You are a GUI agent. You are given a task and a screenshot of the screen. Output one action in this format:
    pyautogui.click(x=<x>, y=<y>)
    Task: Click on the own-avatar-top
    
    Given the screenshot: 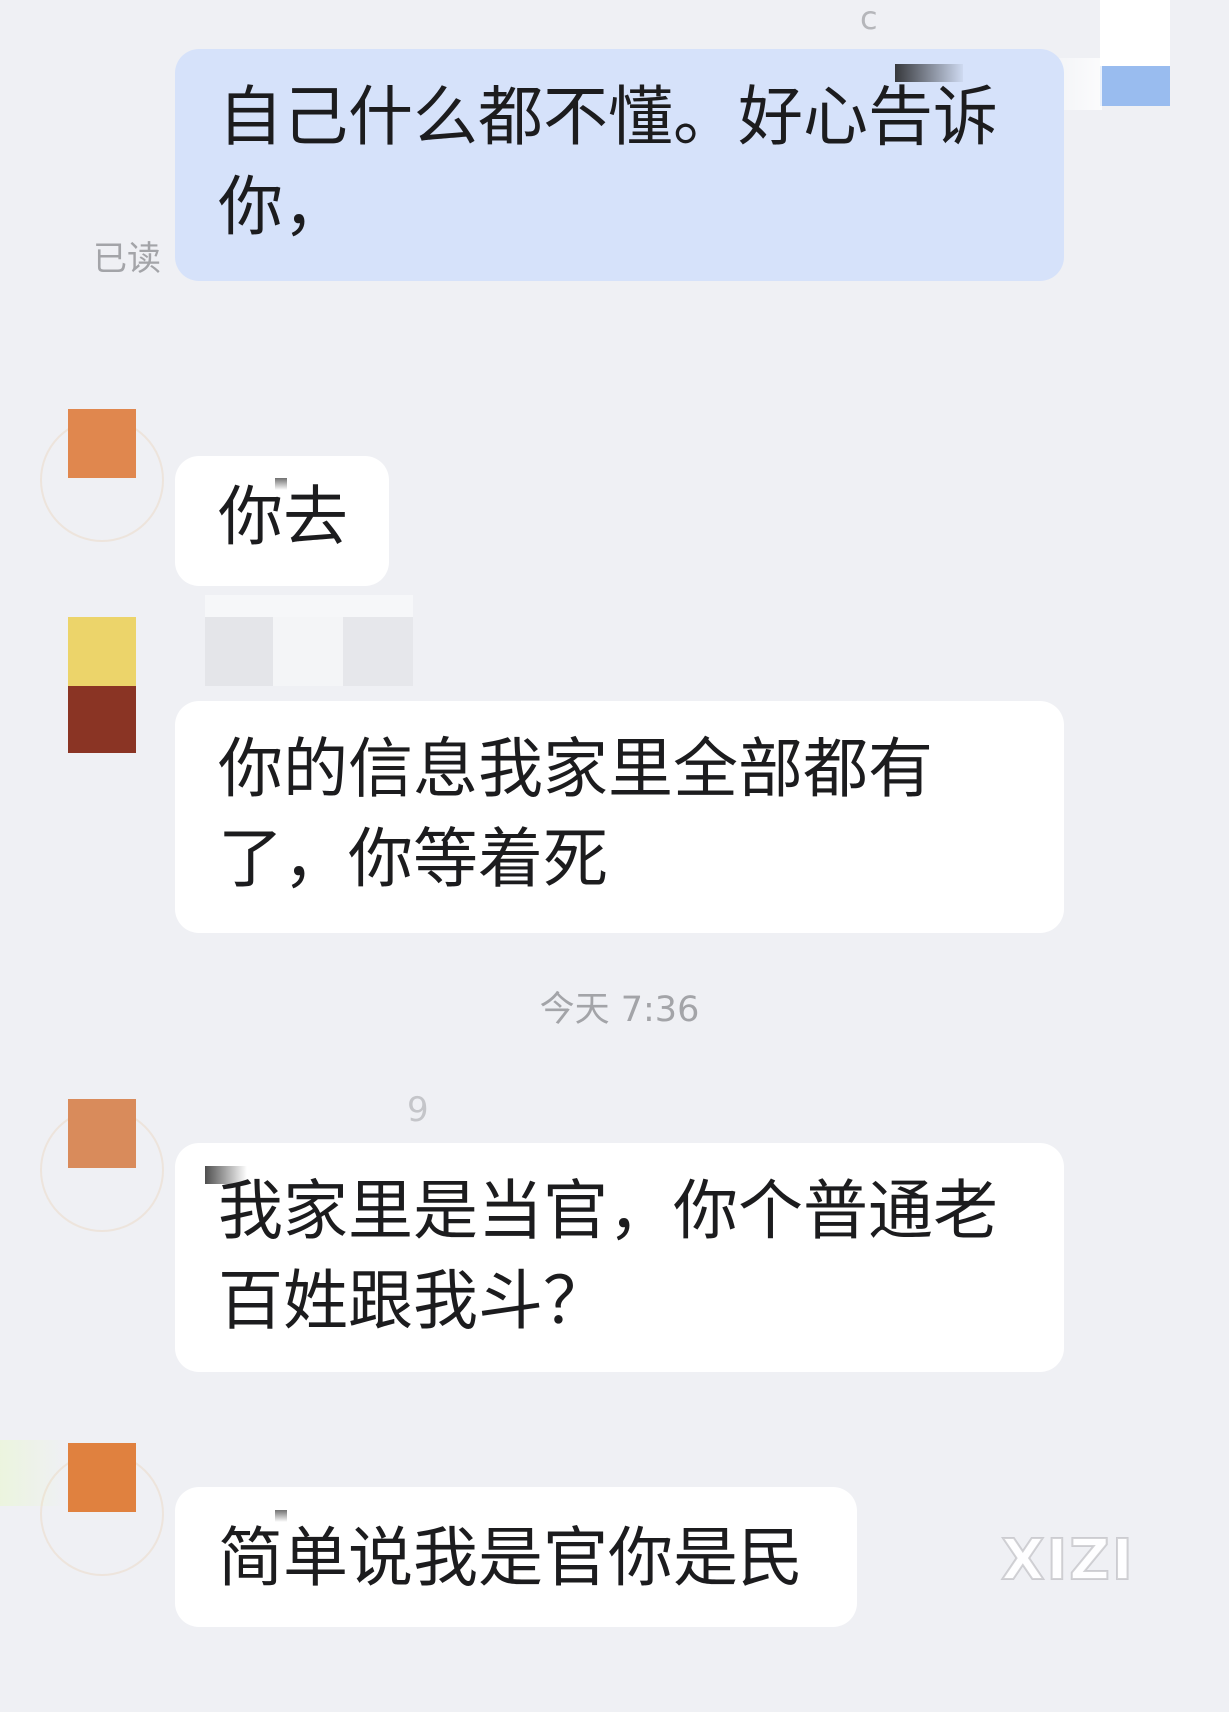 What is the action you would take?
    pyautogui.click(x=1135, y=33)
    